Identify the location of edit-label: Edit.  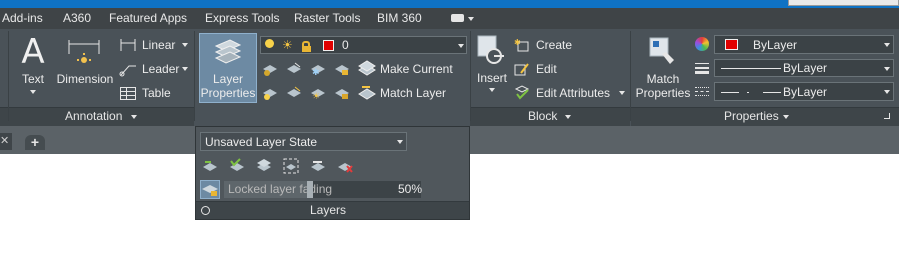
(546, 69).